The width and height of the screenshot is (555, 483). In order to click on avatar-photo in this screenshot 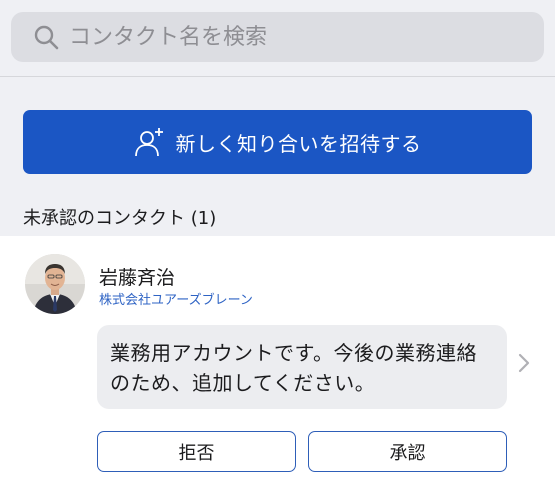, I will do `click(55, 284)`.